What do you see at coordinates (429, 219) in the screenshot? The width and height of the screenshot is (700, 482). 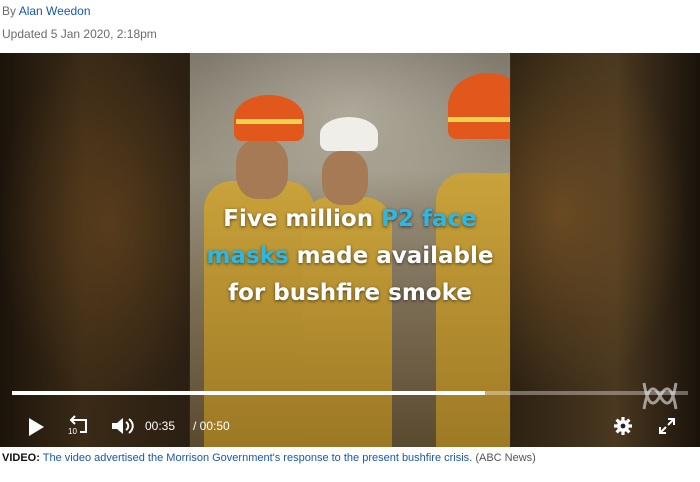 I see `caption-highlight: P2 face` at bounding box center [429, 219].